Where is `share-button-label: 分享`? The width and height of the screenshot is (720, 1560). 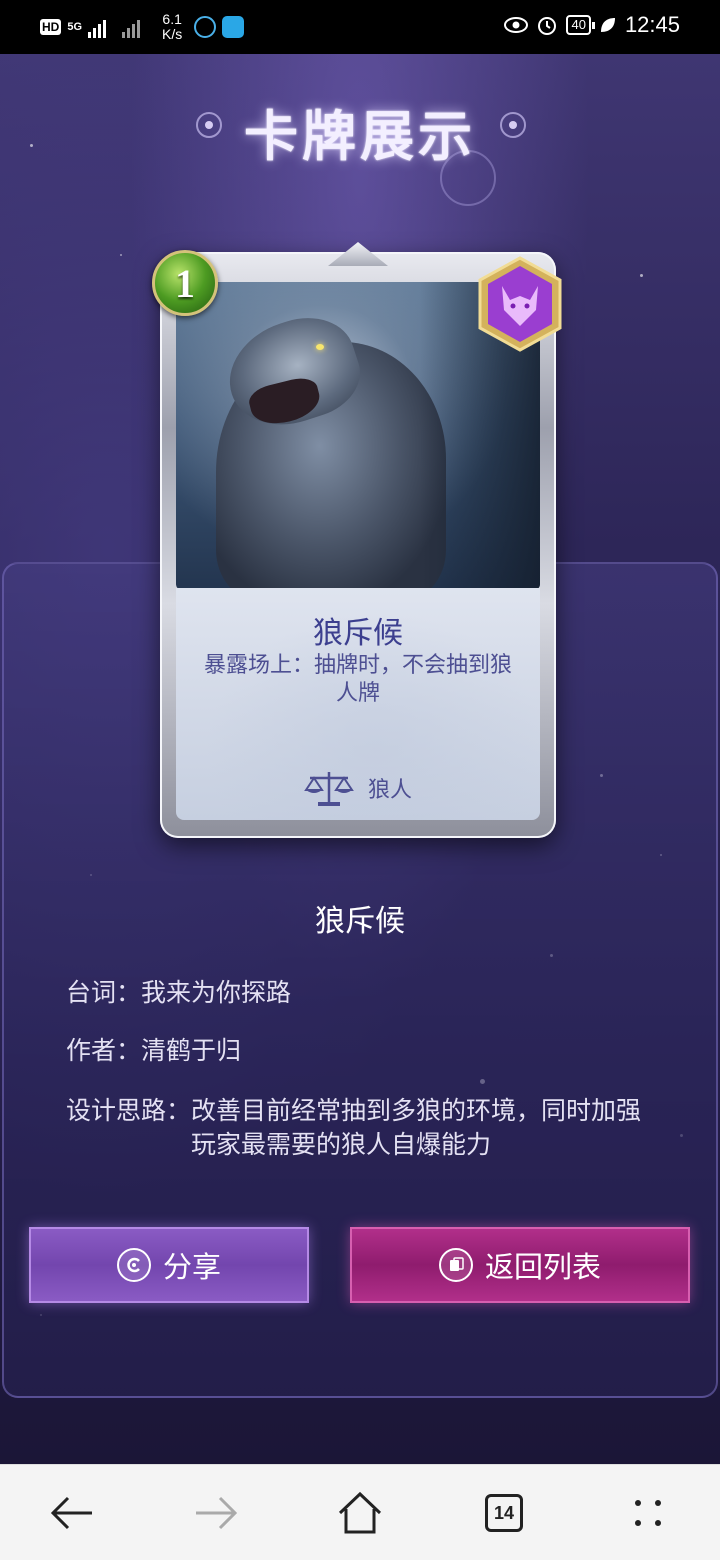 share-button-label: 分享 is located at coordinates (191, 1267).